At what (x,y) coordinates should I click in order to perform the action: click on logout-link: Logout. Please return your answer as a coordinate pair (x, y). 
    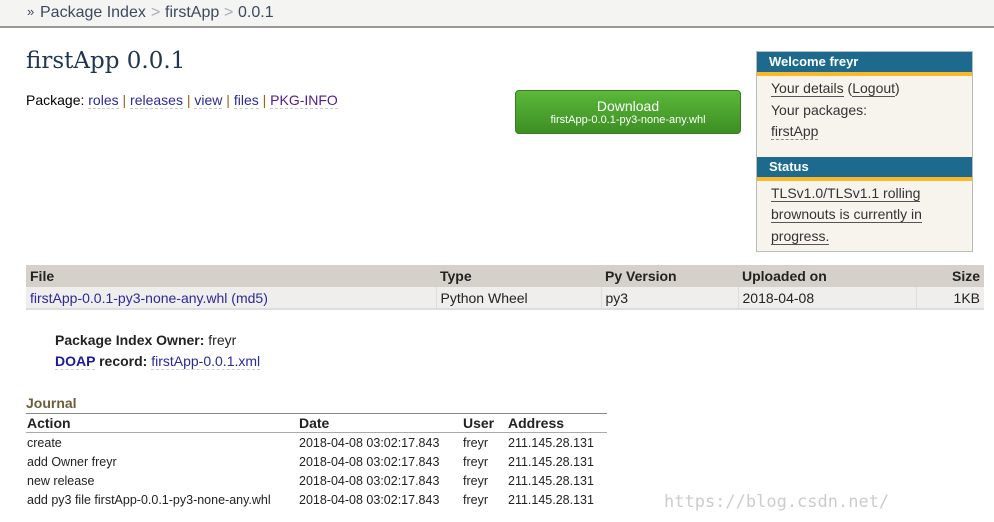
    Looking at the image, I should click on (874, 88).